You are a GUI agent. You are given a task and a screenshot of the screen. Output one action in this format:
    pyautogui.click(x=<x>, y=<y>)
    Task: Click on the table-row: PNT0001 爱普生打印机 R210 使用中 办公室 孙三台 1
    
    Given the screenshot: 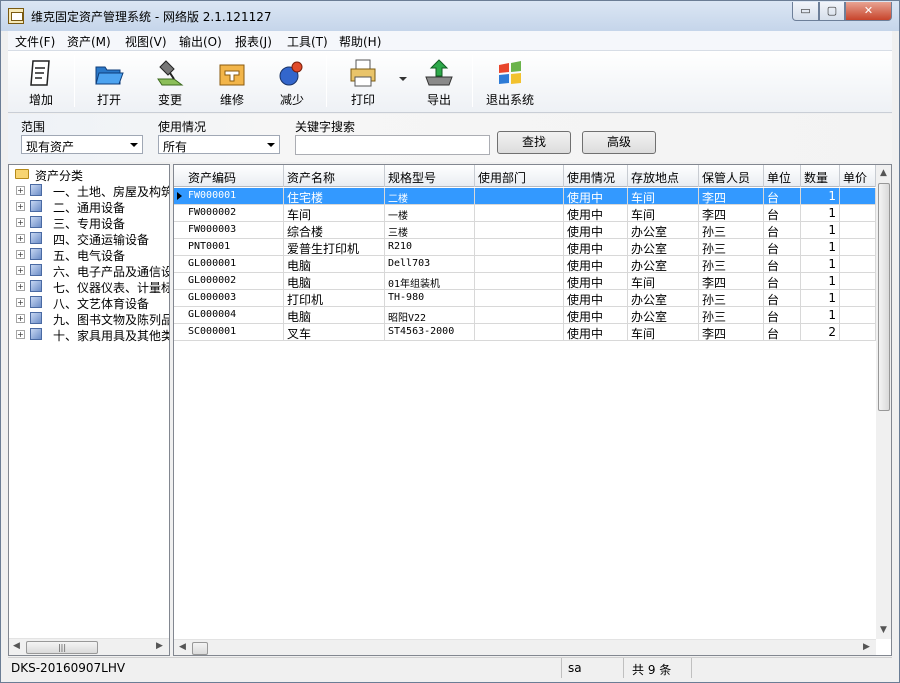 What is the action you would take?
    pyautogui.click(x=525, y=247)
    